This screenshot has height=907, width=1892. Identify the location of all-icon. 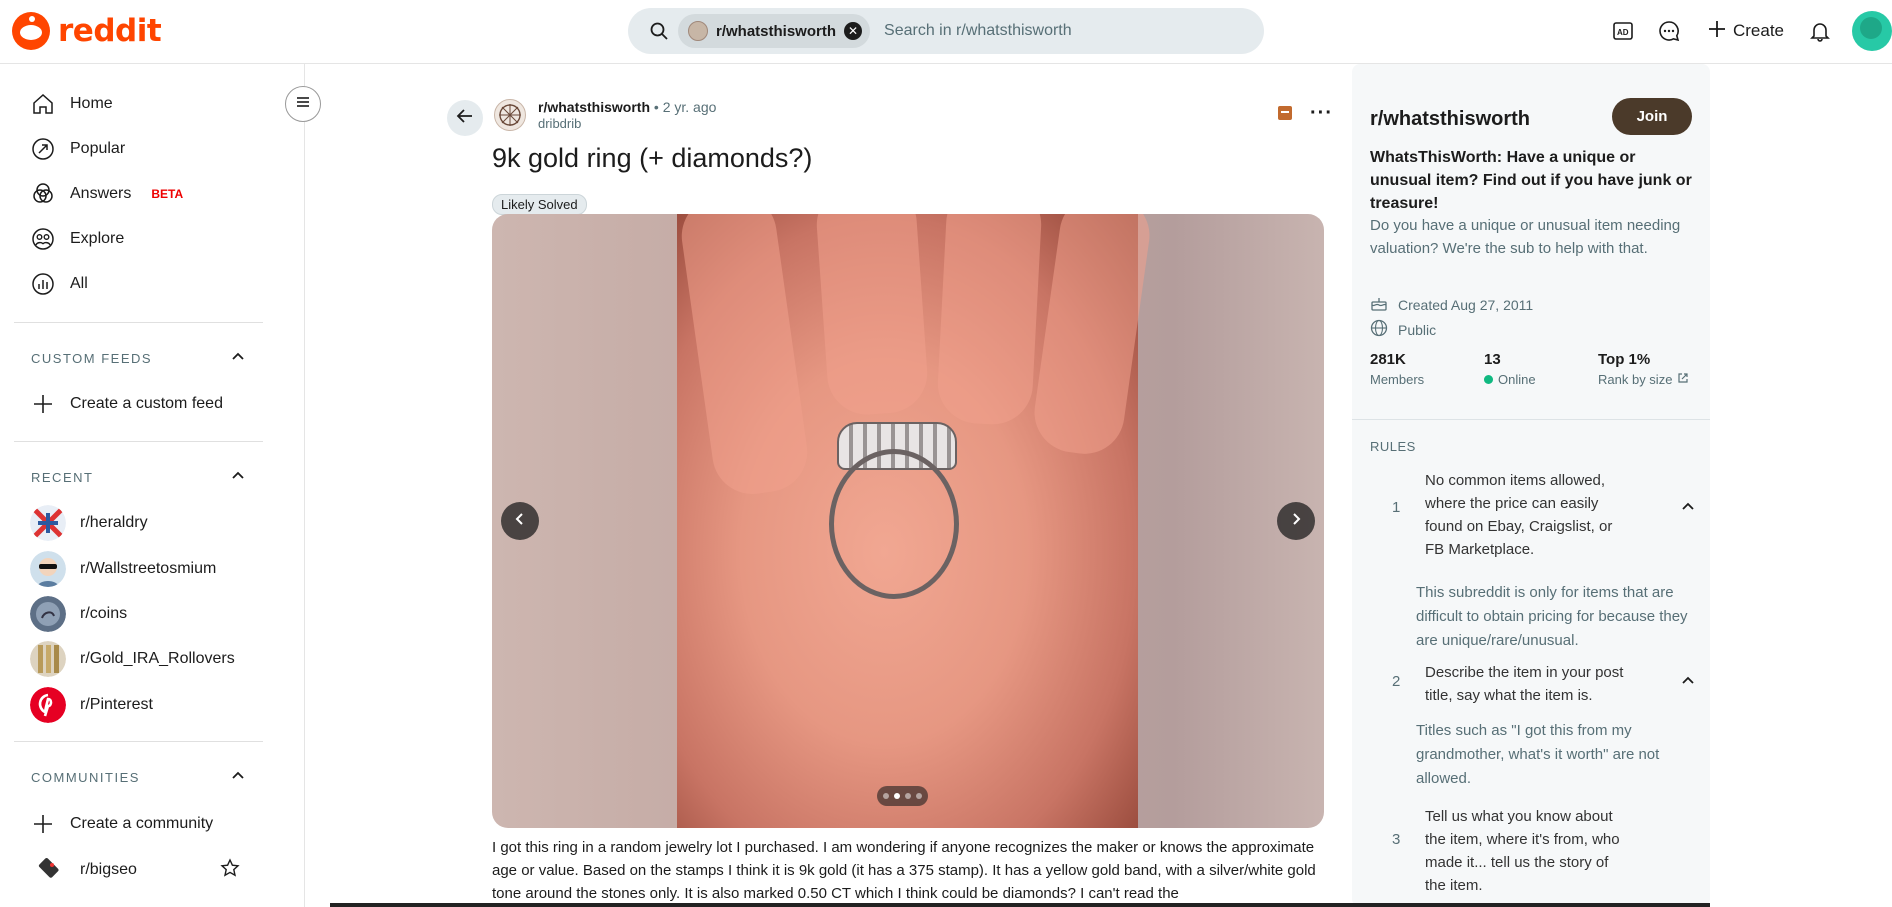
(43, 284).